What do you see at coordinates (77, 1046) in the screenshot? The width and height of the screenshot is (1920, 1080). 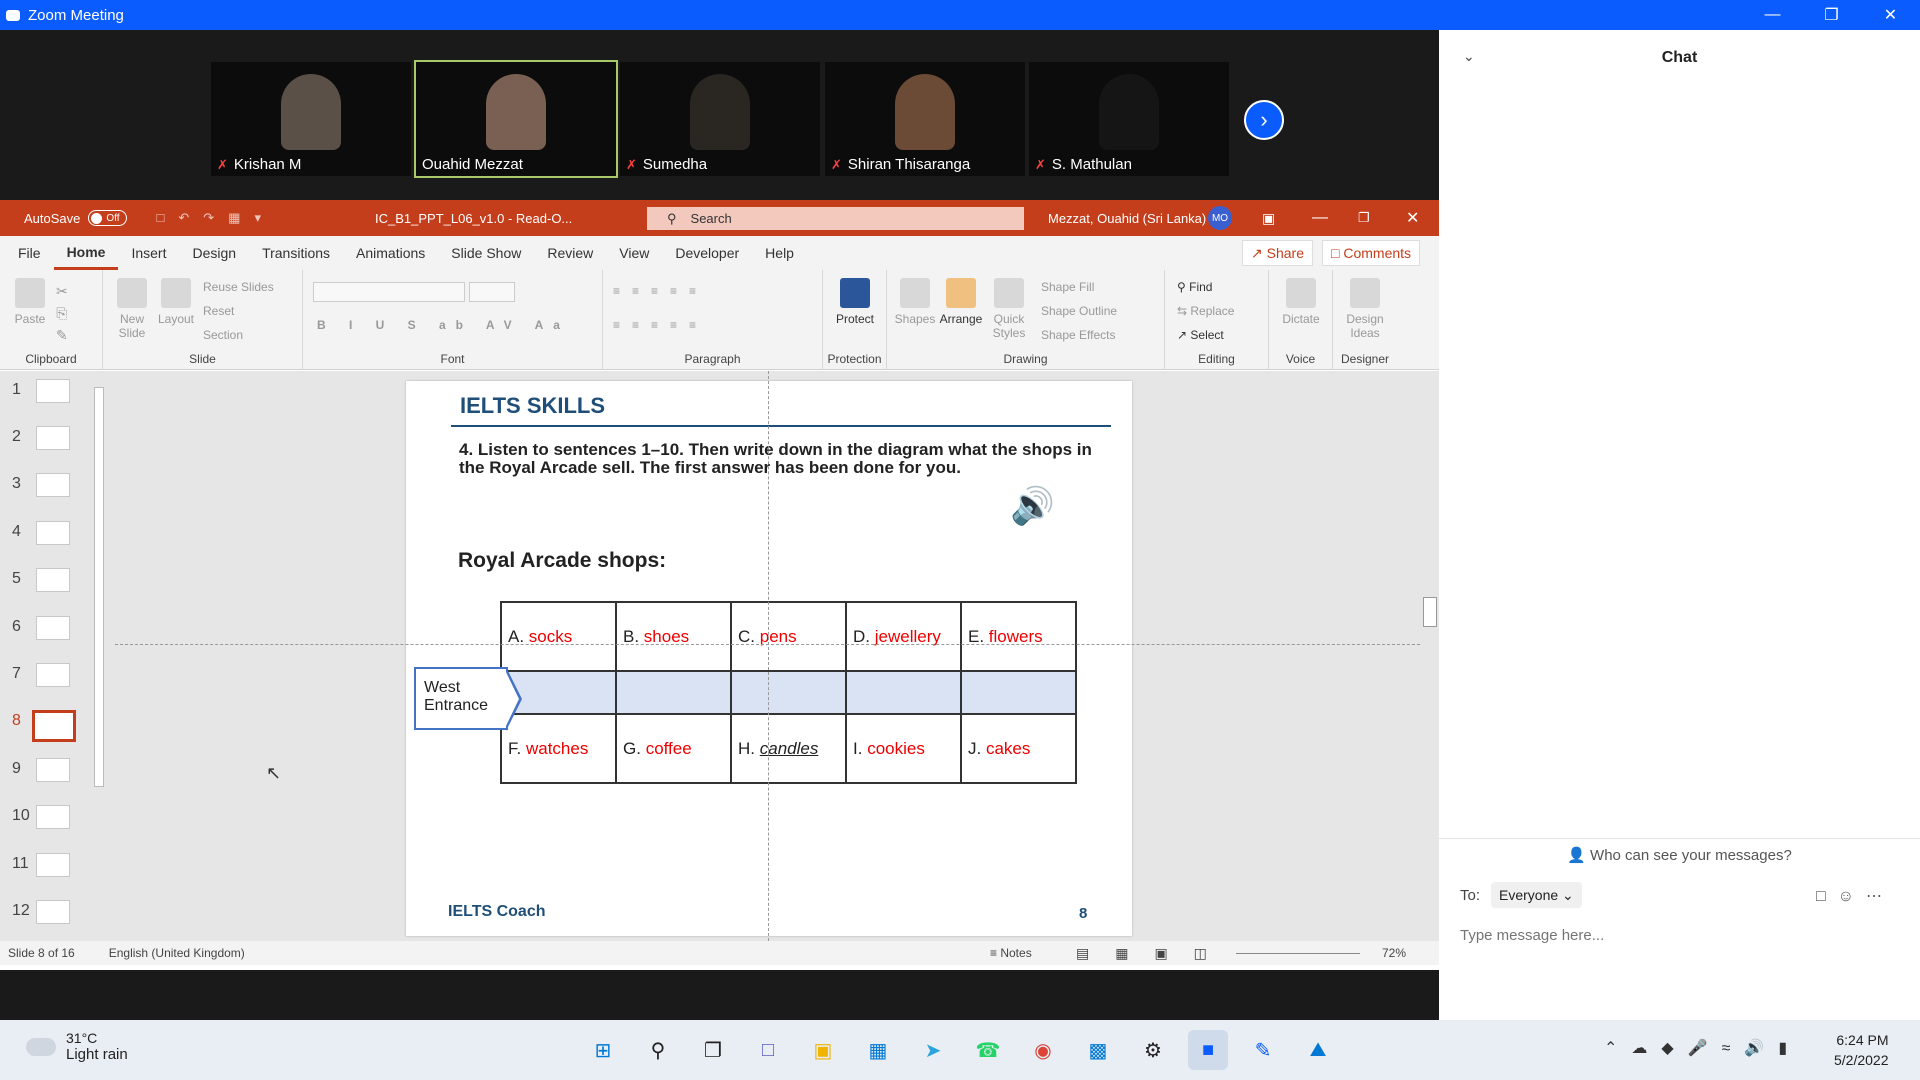 I see `weather-widget: 31°C Light rain` at bounding box center [77, 1046].